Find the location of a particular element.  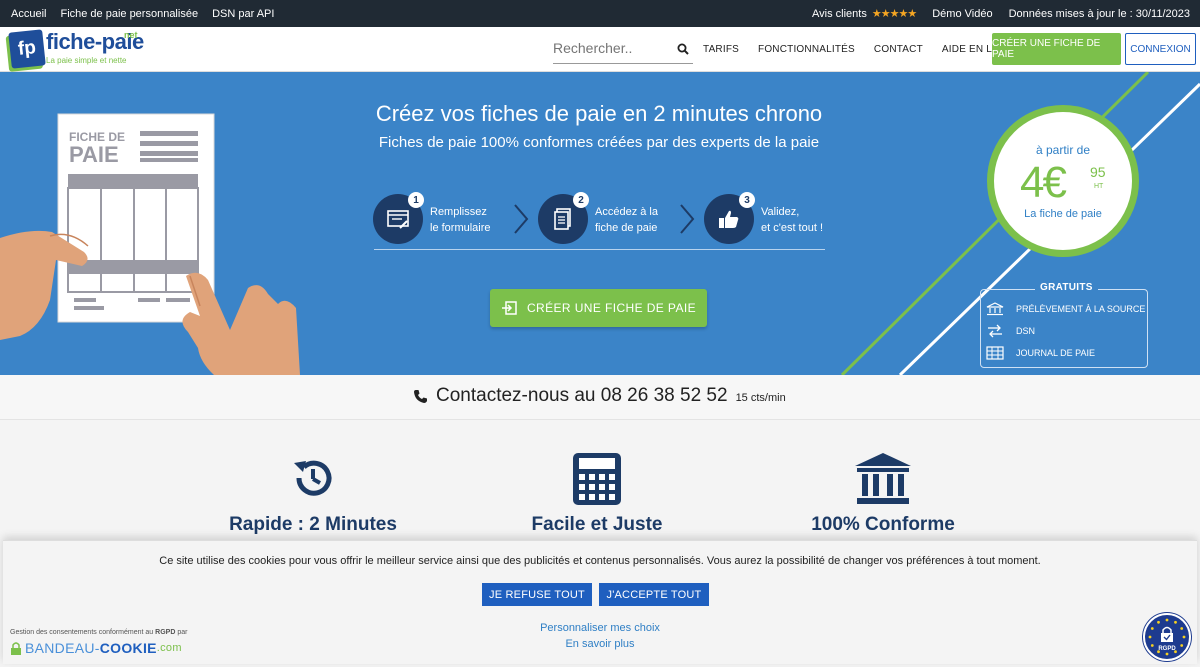

step-1-line-1: Remplissez is located at coordinates (458, 212).